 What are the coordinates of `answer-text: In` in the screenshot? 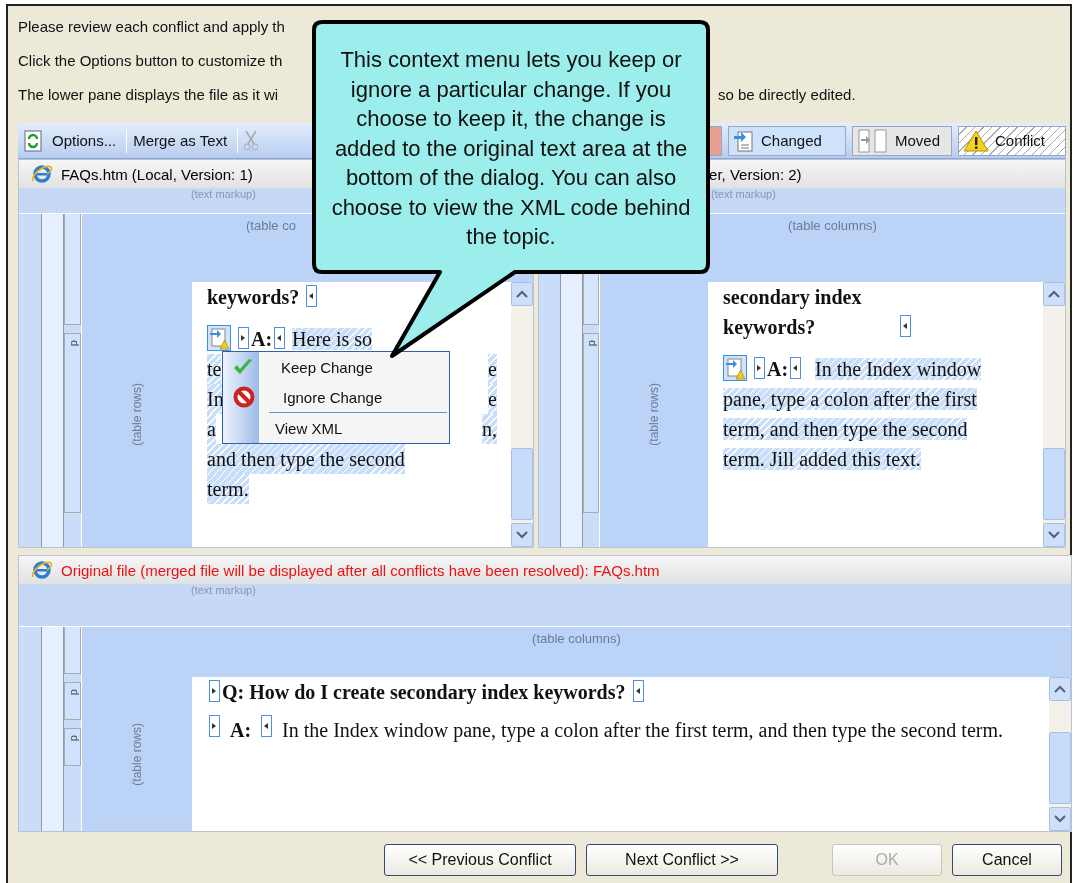 It's located at (215, 399).